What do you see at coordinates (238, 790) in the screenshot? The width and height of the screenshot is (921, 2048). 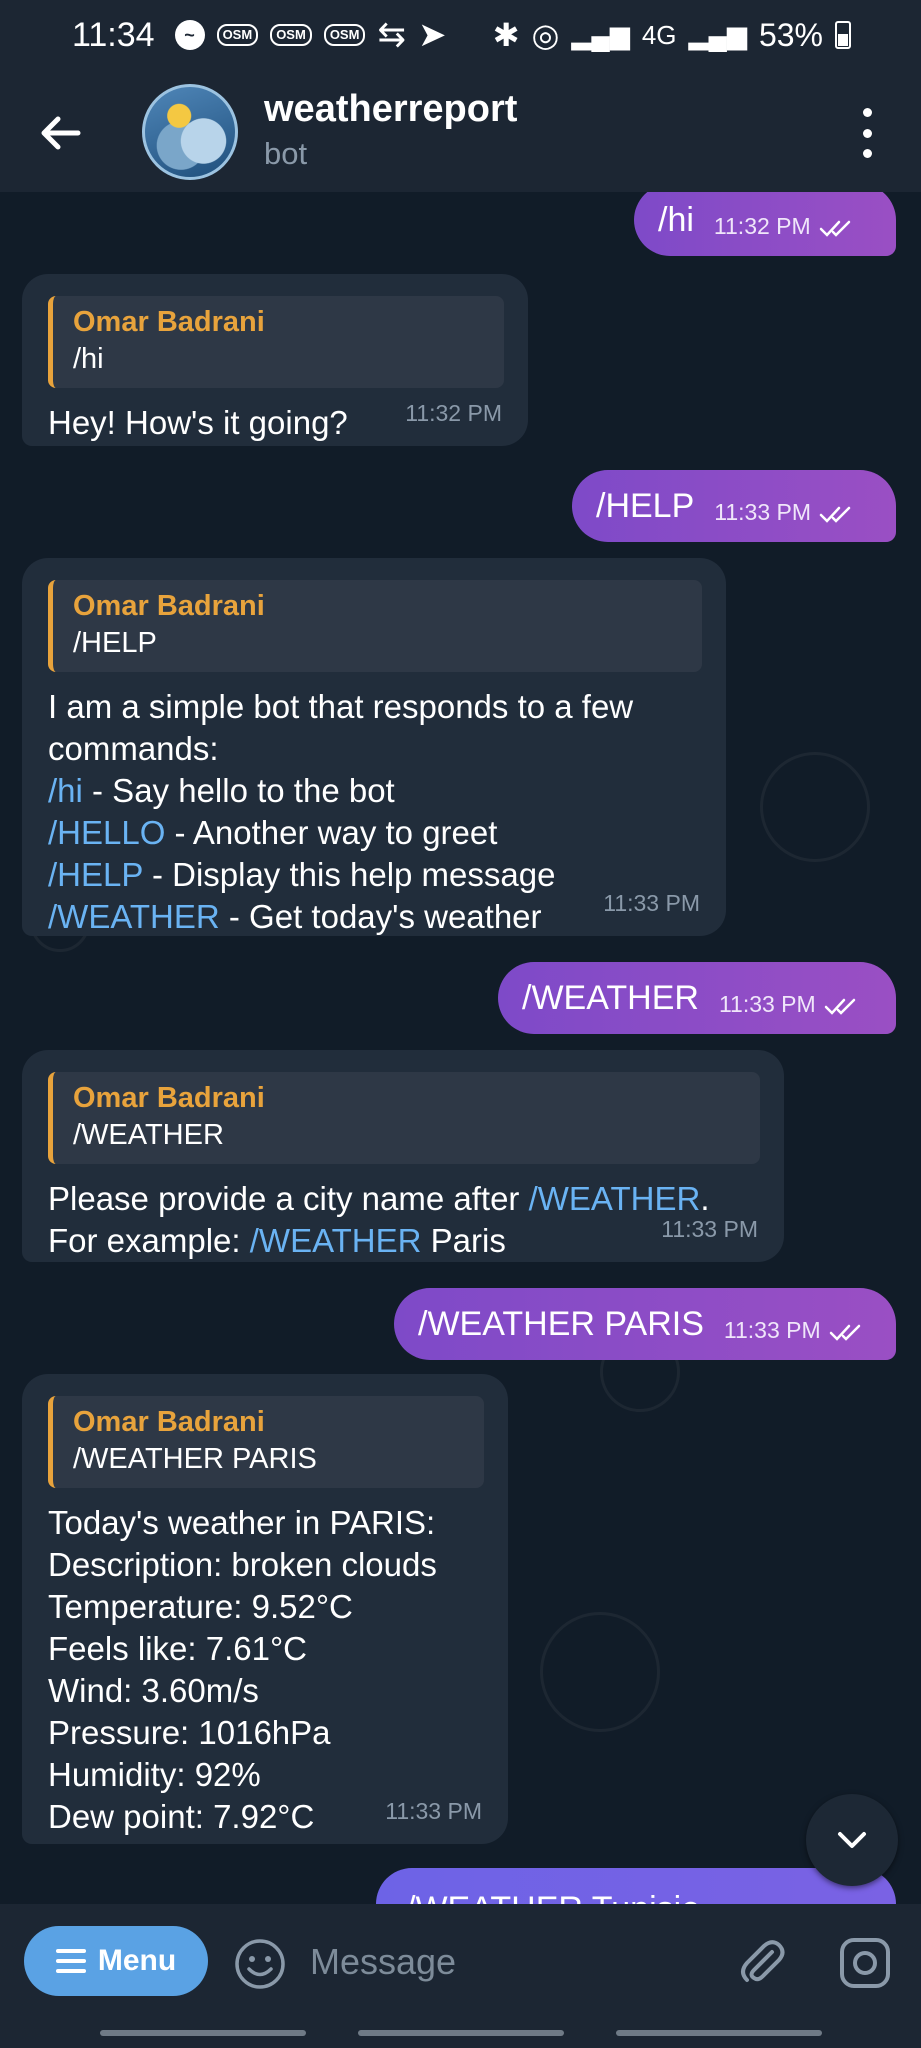 I see `command-description: - Say hello to the bot` at bounding box center [238, 790].